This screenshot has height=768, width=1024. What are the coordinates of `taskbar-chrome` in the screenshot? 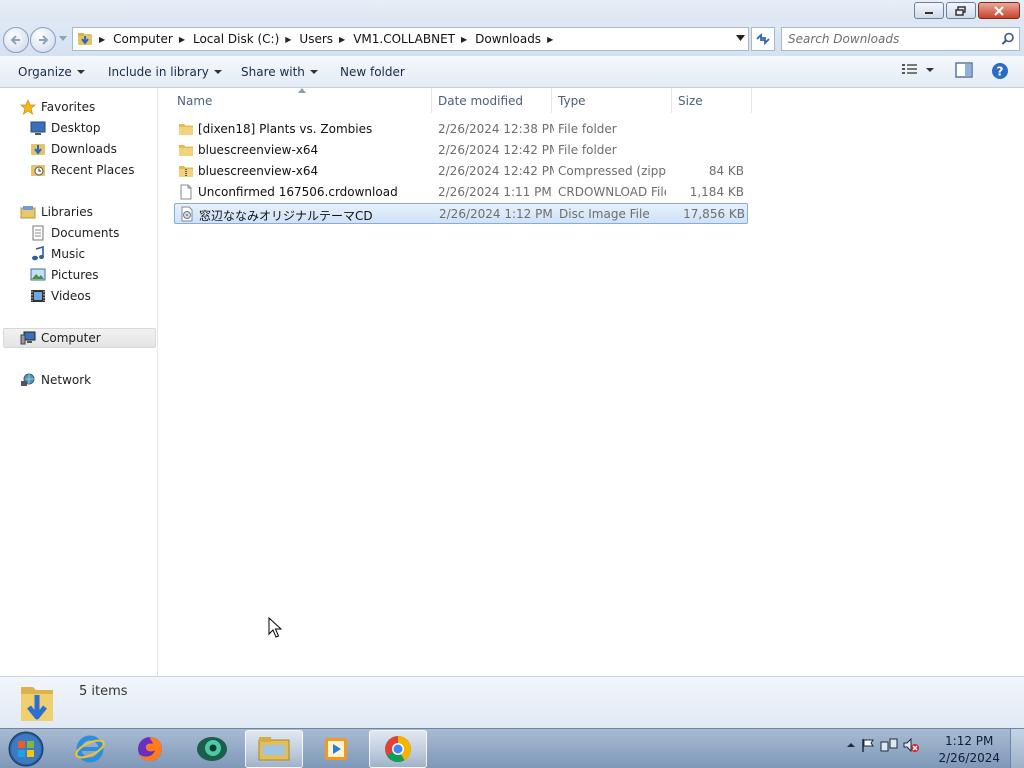 It's located at (398, 749).